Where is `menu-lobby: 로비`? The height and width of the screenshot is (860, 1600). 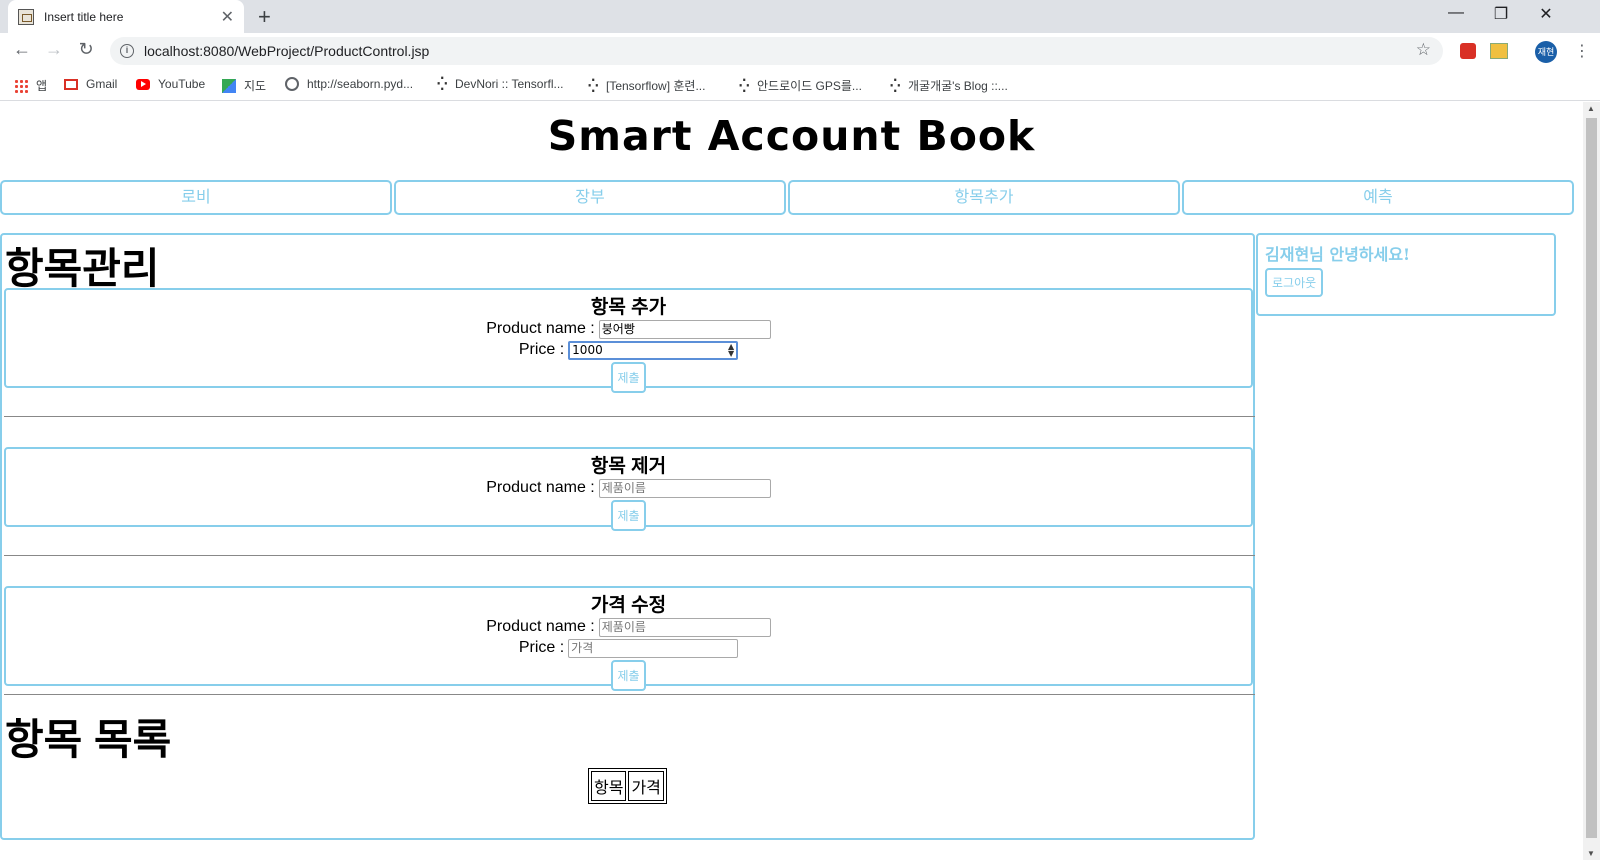
menu-lobby: 로비 is located at coordinates (196, 197).